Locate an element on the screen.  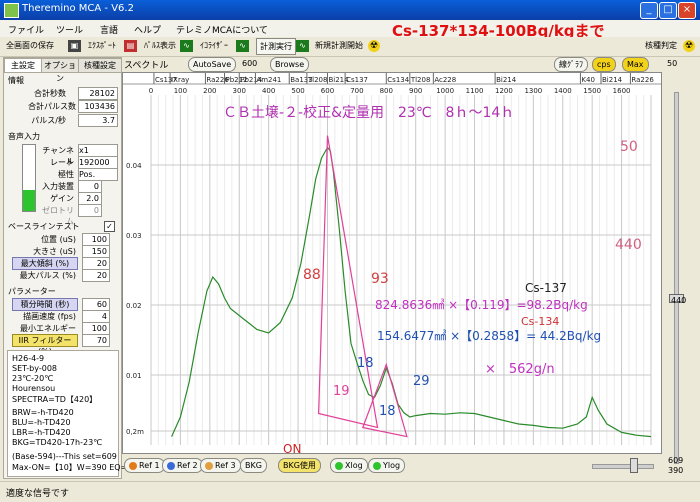
iir-filter-button: IIR フィルター (%) is located at coordinates (45, 345).